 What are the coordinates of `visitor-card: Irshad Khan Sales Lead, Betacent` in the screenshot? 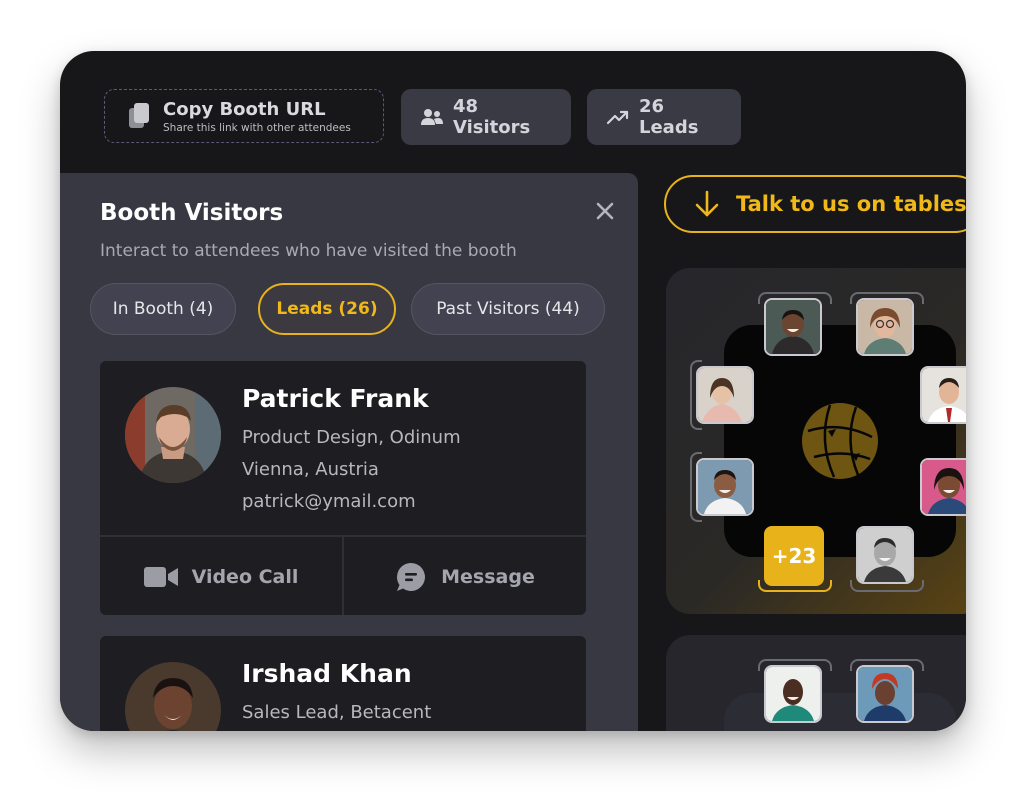 It's located at (343, 683).